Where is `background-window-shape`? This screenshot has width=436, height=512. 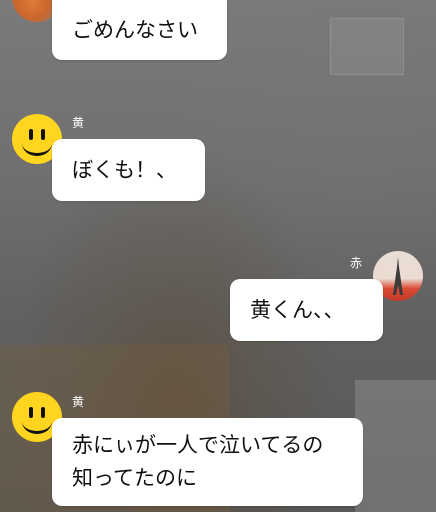 background-window-shape is located at coordinates (367, 46).